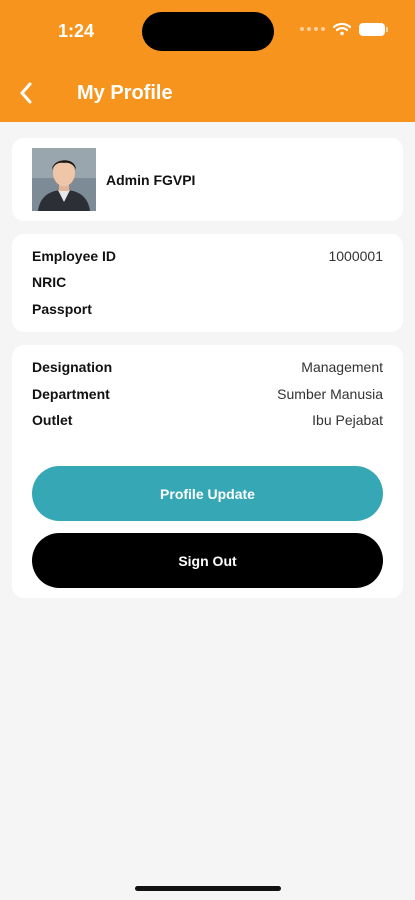 The image size is (415, 900). What do you see at coordinates (207, 493) in the screenshot?
I see `profile-update-button: Profile Update` at bounding box center [207, 493].